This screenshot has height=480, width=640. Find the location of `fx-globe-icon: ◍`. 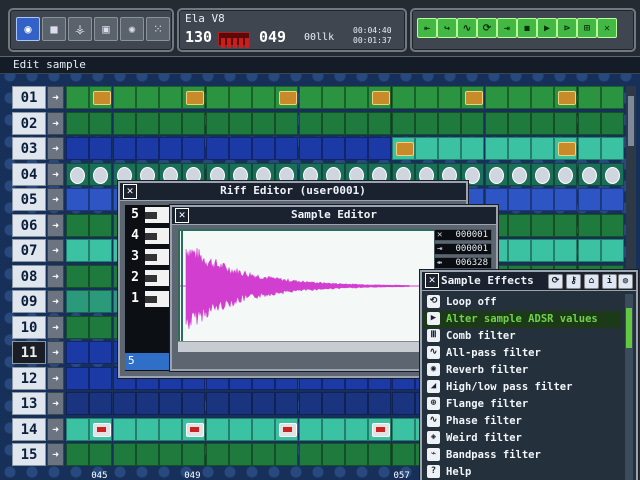

fx-globe-icon: ◍ is located at coordinates (625, 281).